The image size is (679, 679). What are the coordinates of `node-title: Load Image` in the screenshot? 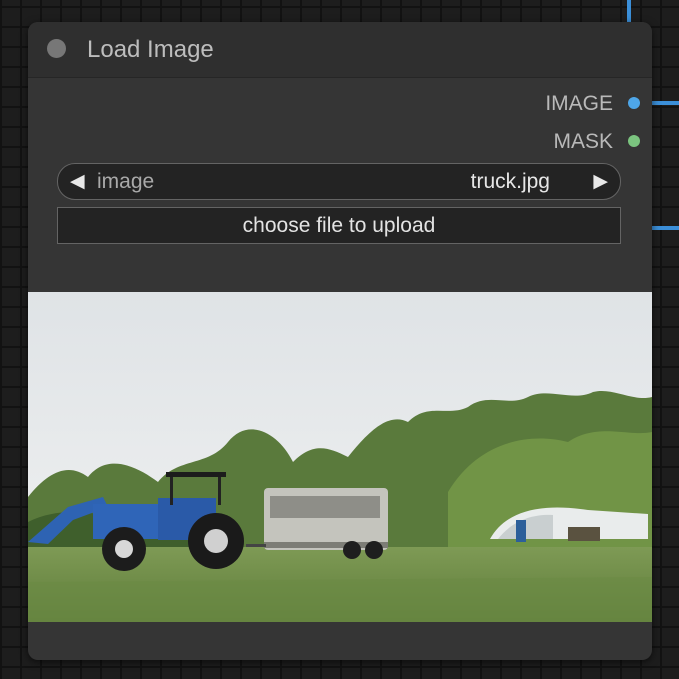 It's located at (150, 49).